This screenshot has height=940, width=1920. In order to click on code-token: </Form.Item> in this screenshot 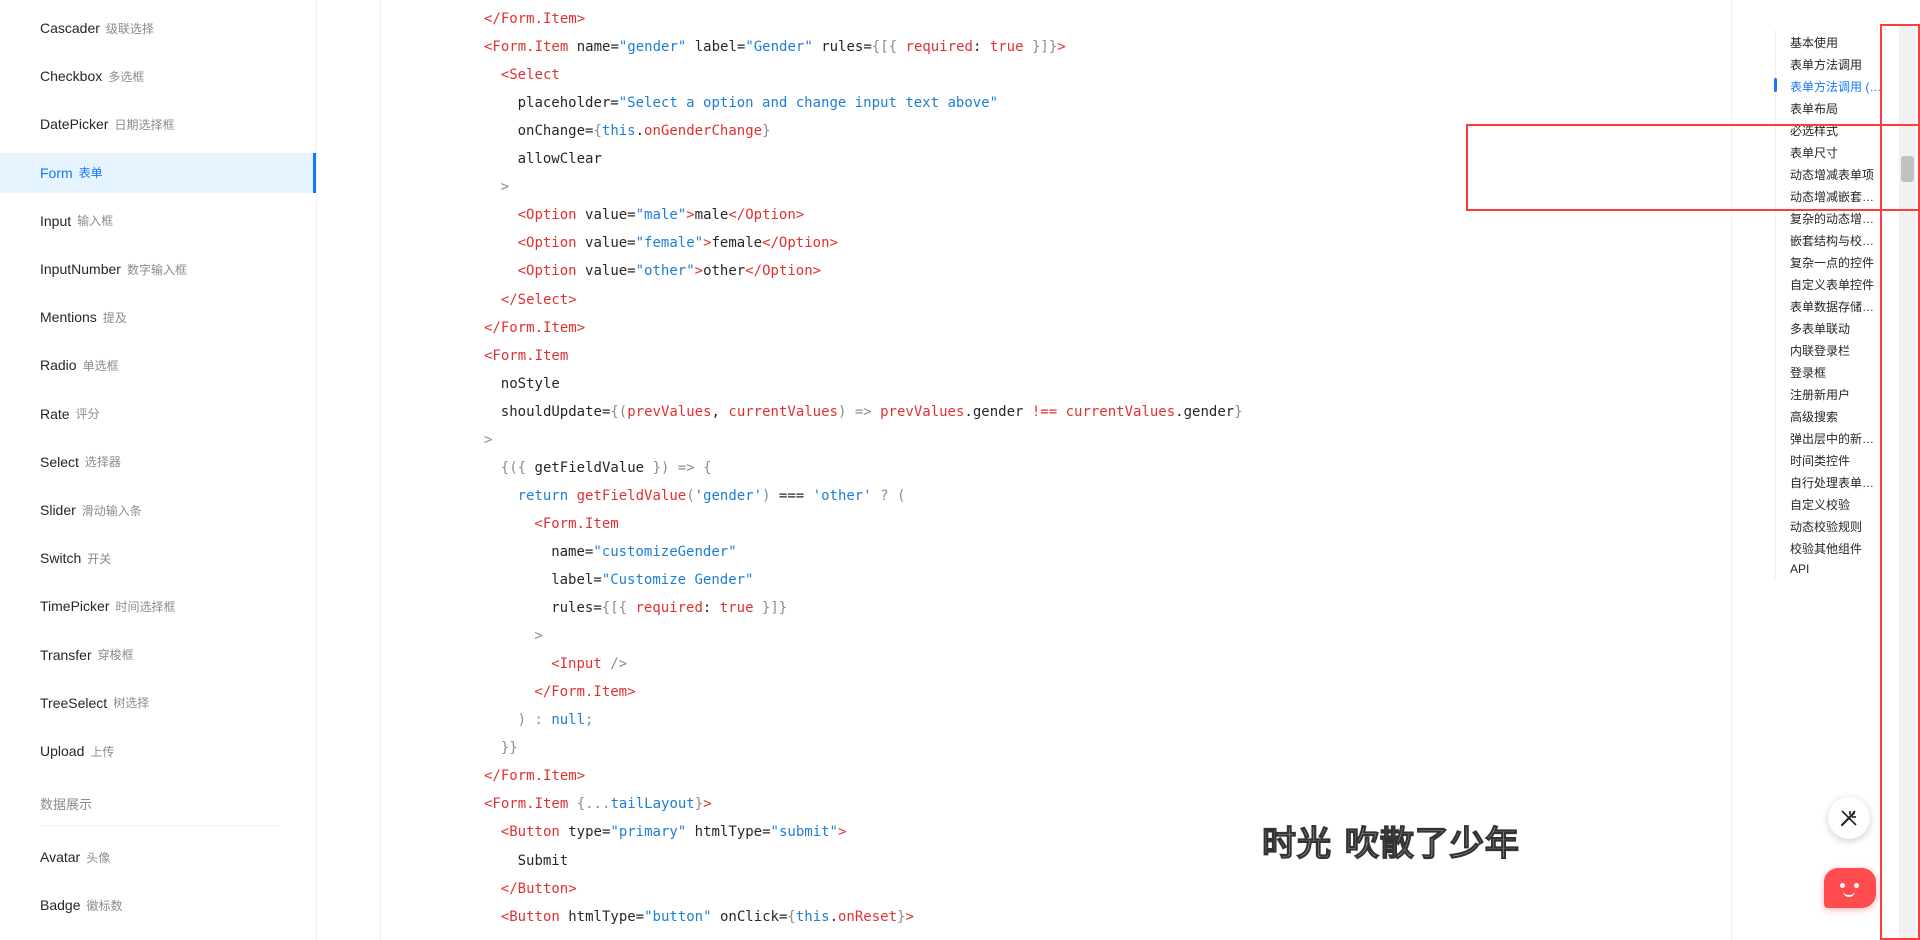, I will do `click(535, 776)`.